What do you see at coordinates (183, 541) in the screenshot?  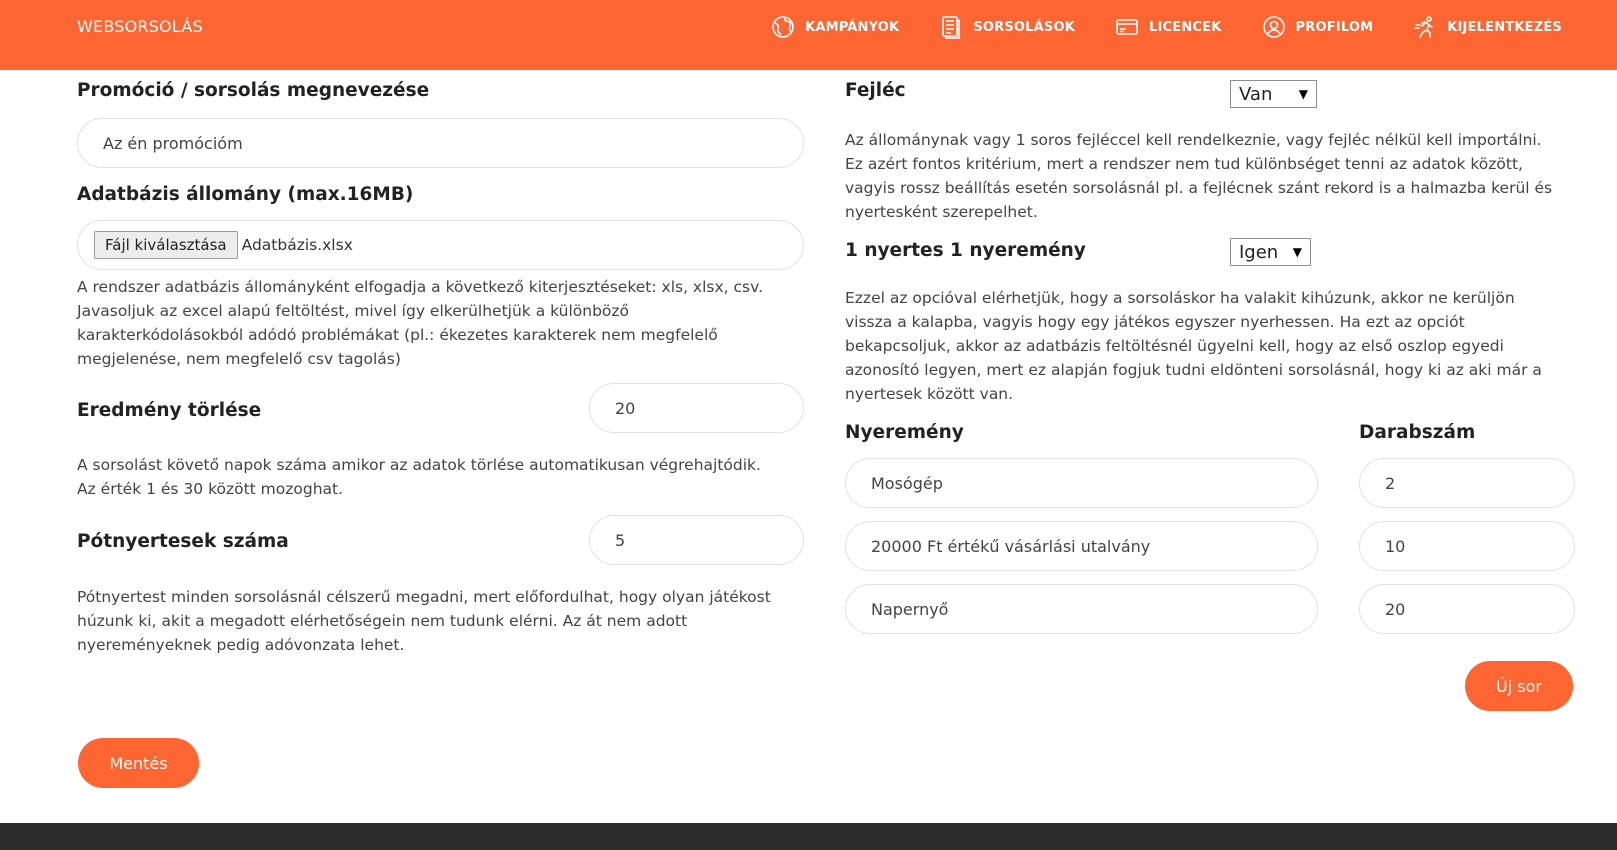 I see `extra-winners-label: Pótnyertesek száma` at bounding box center [183, 541].